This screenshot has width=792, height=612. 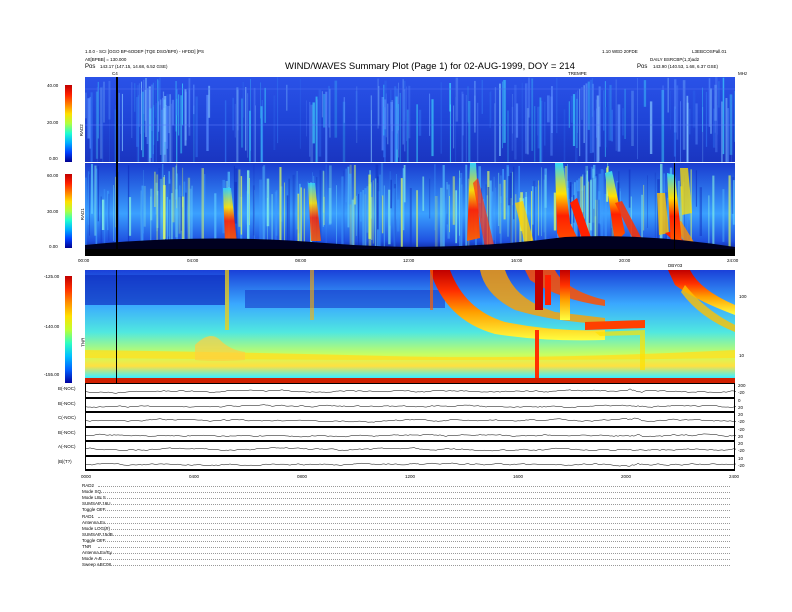 I want to click on marker-trempe: TREMPE, so click(x=577, y=73).